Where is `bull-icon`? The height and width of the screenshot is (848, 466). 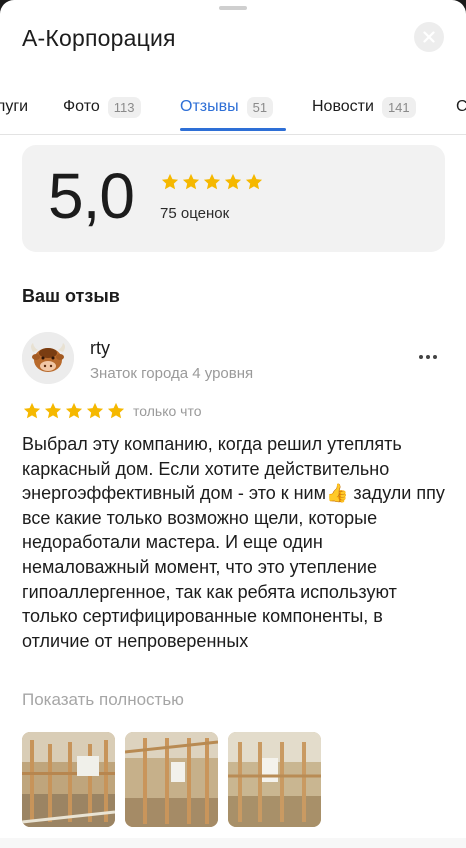
bull-icon is located at coordinates (48, 358).